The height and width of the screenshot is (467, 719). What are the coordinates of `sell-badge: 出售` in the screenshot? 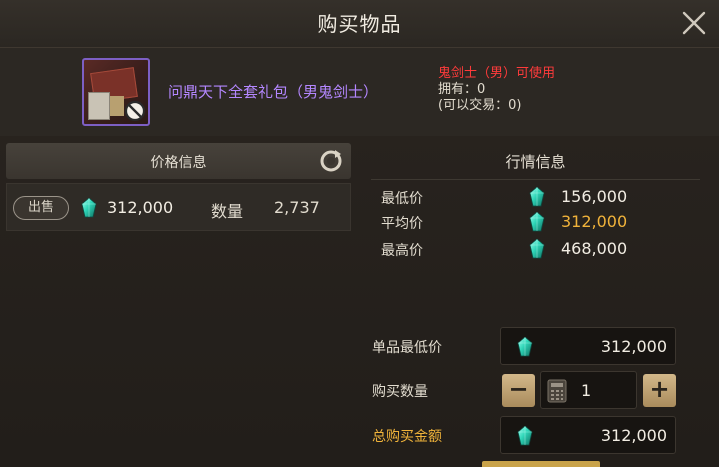 It's located at (41, 208).